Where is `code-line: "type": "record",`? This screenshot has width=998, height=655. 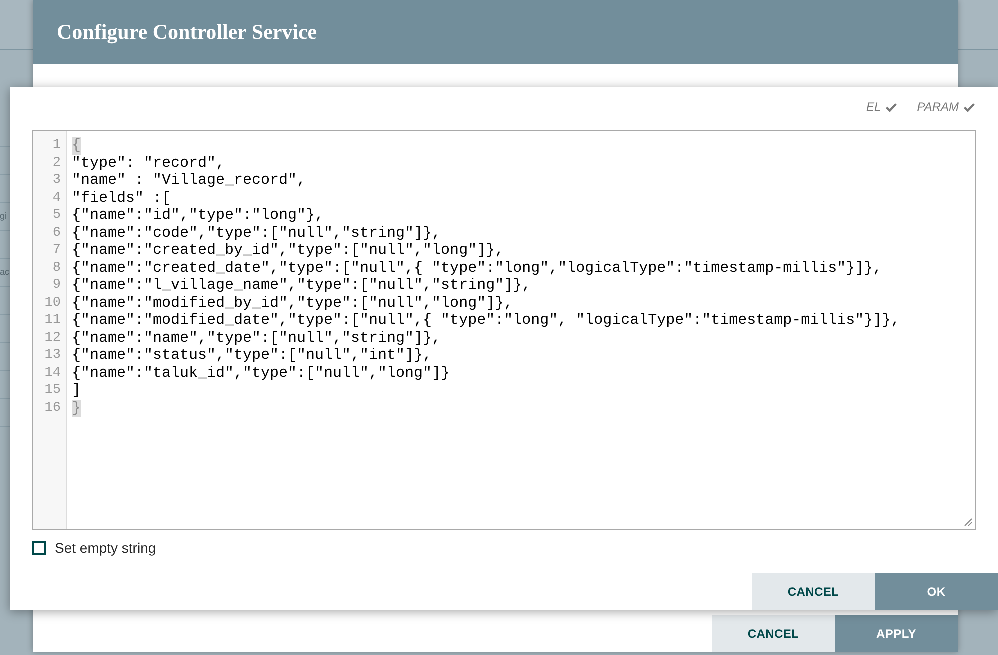
code-line: "type": "record", is located at coordinates (149, 163).